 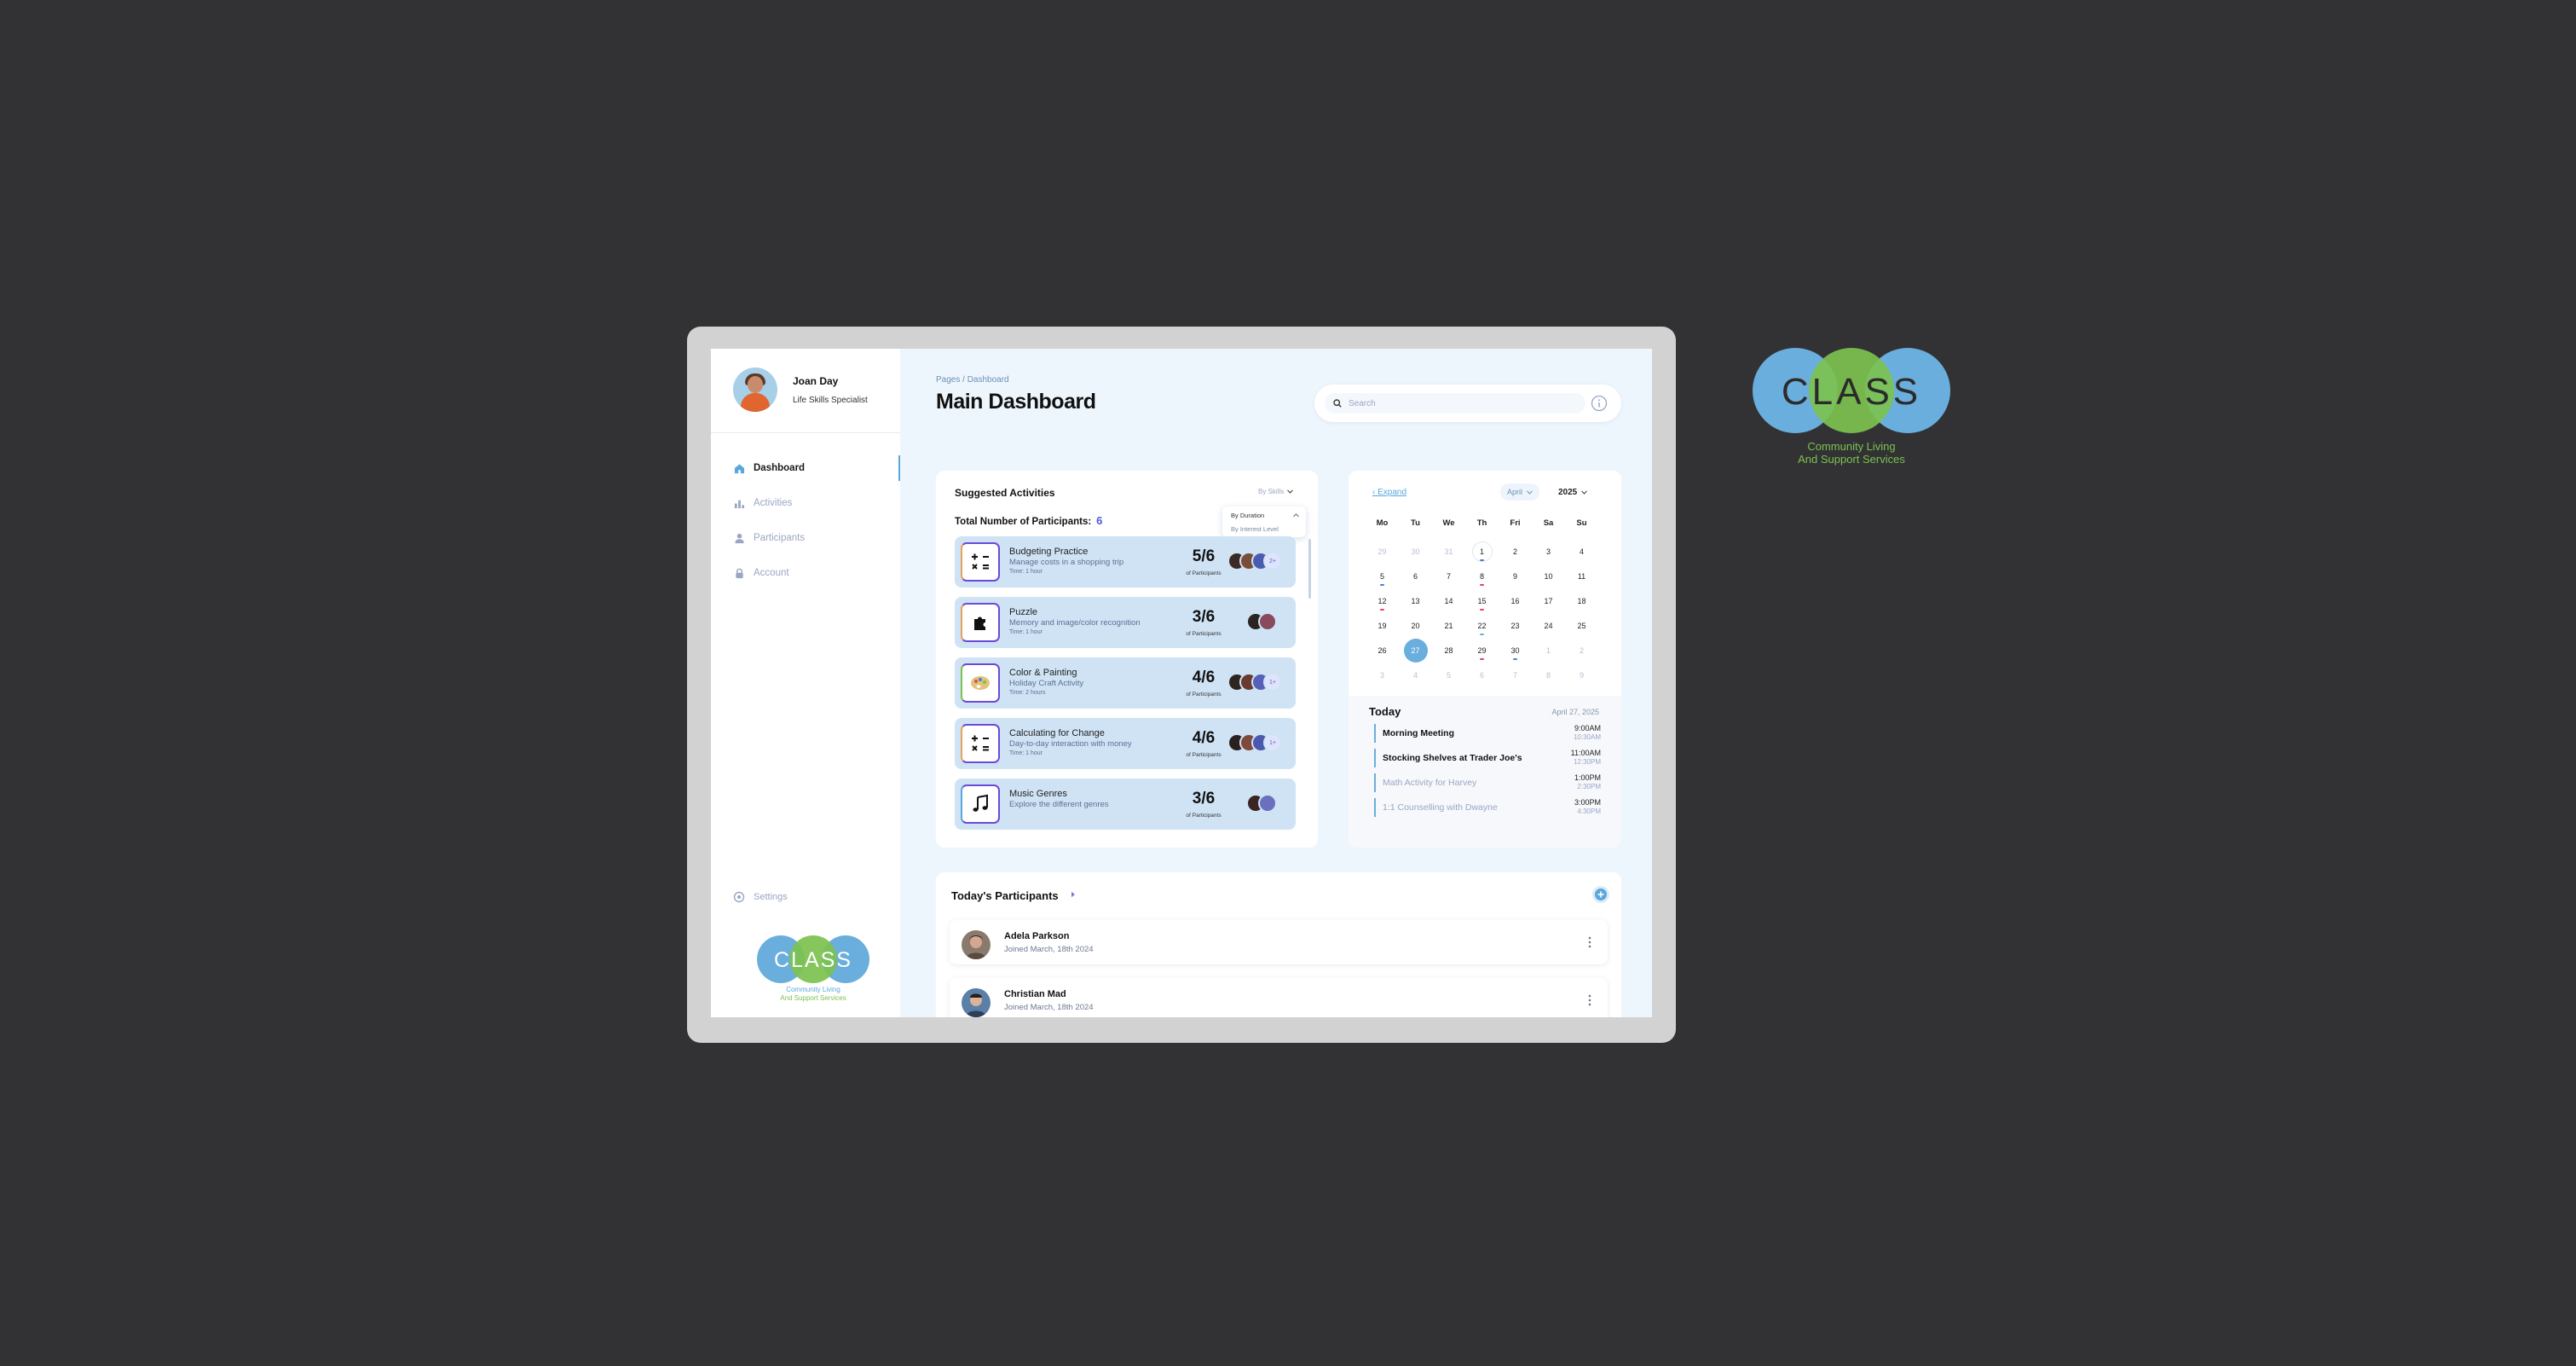 I want to click on page-title: Main Dashboard, so click(x=1016, y=402).